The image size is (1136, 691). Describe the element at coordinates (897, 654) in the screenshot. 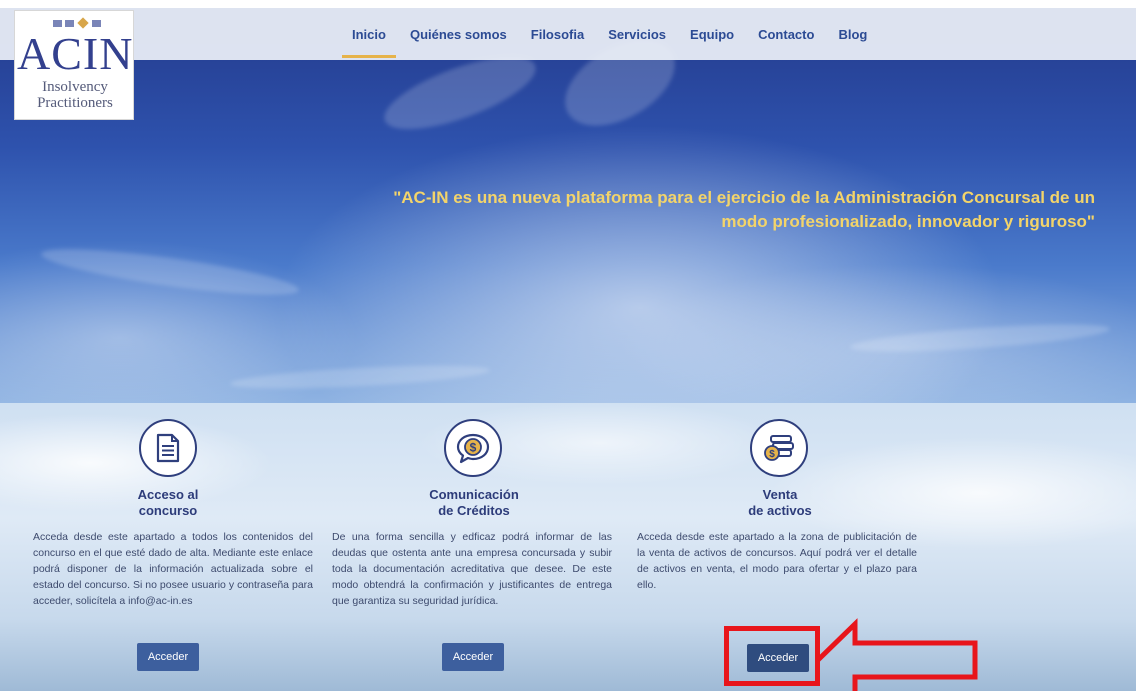

I see `annotation-arrow-icon` at that location.